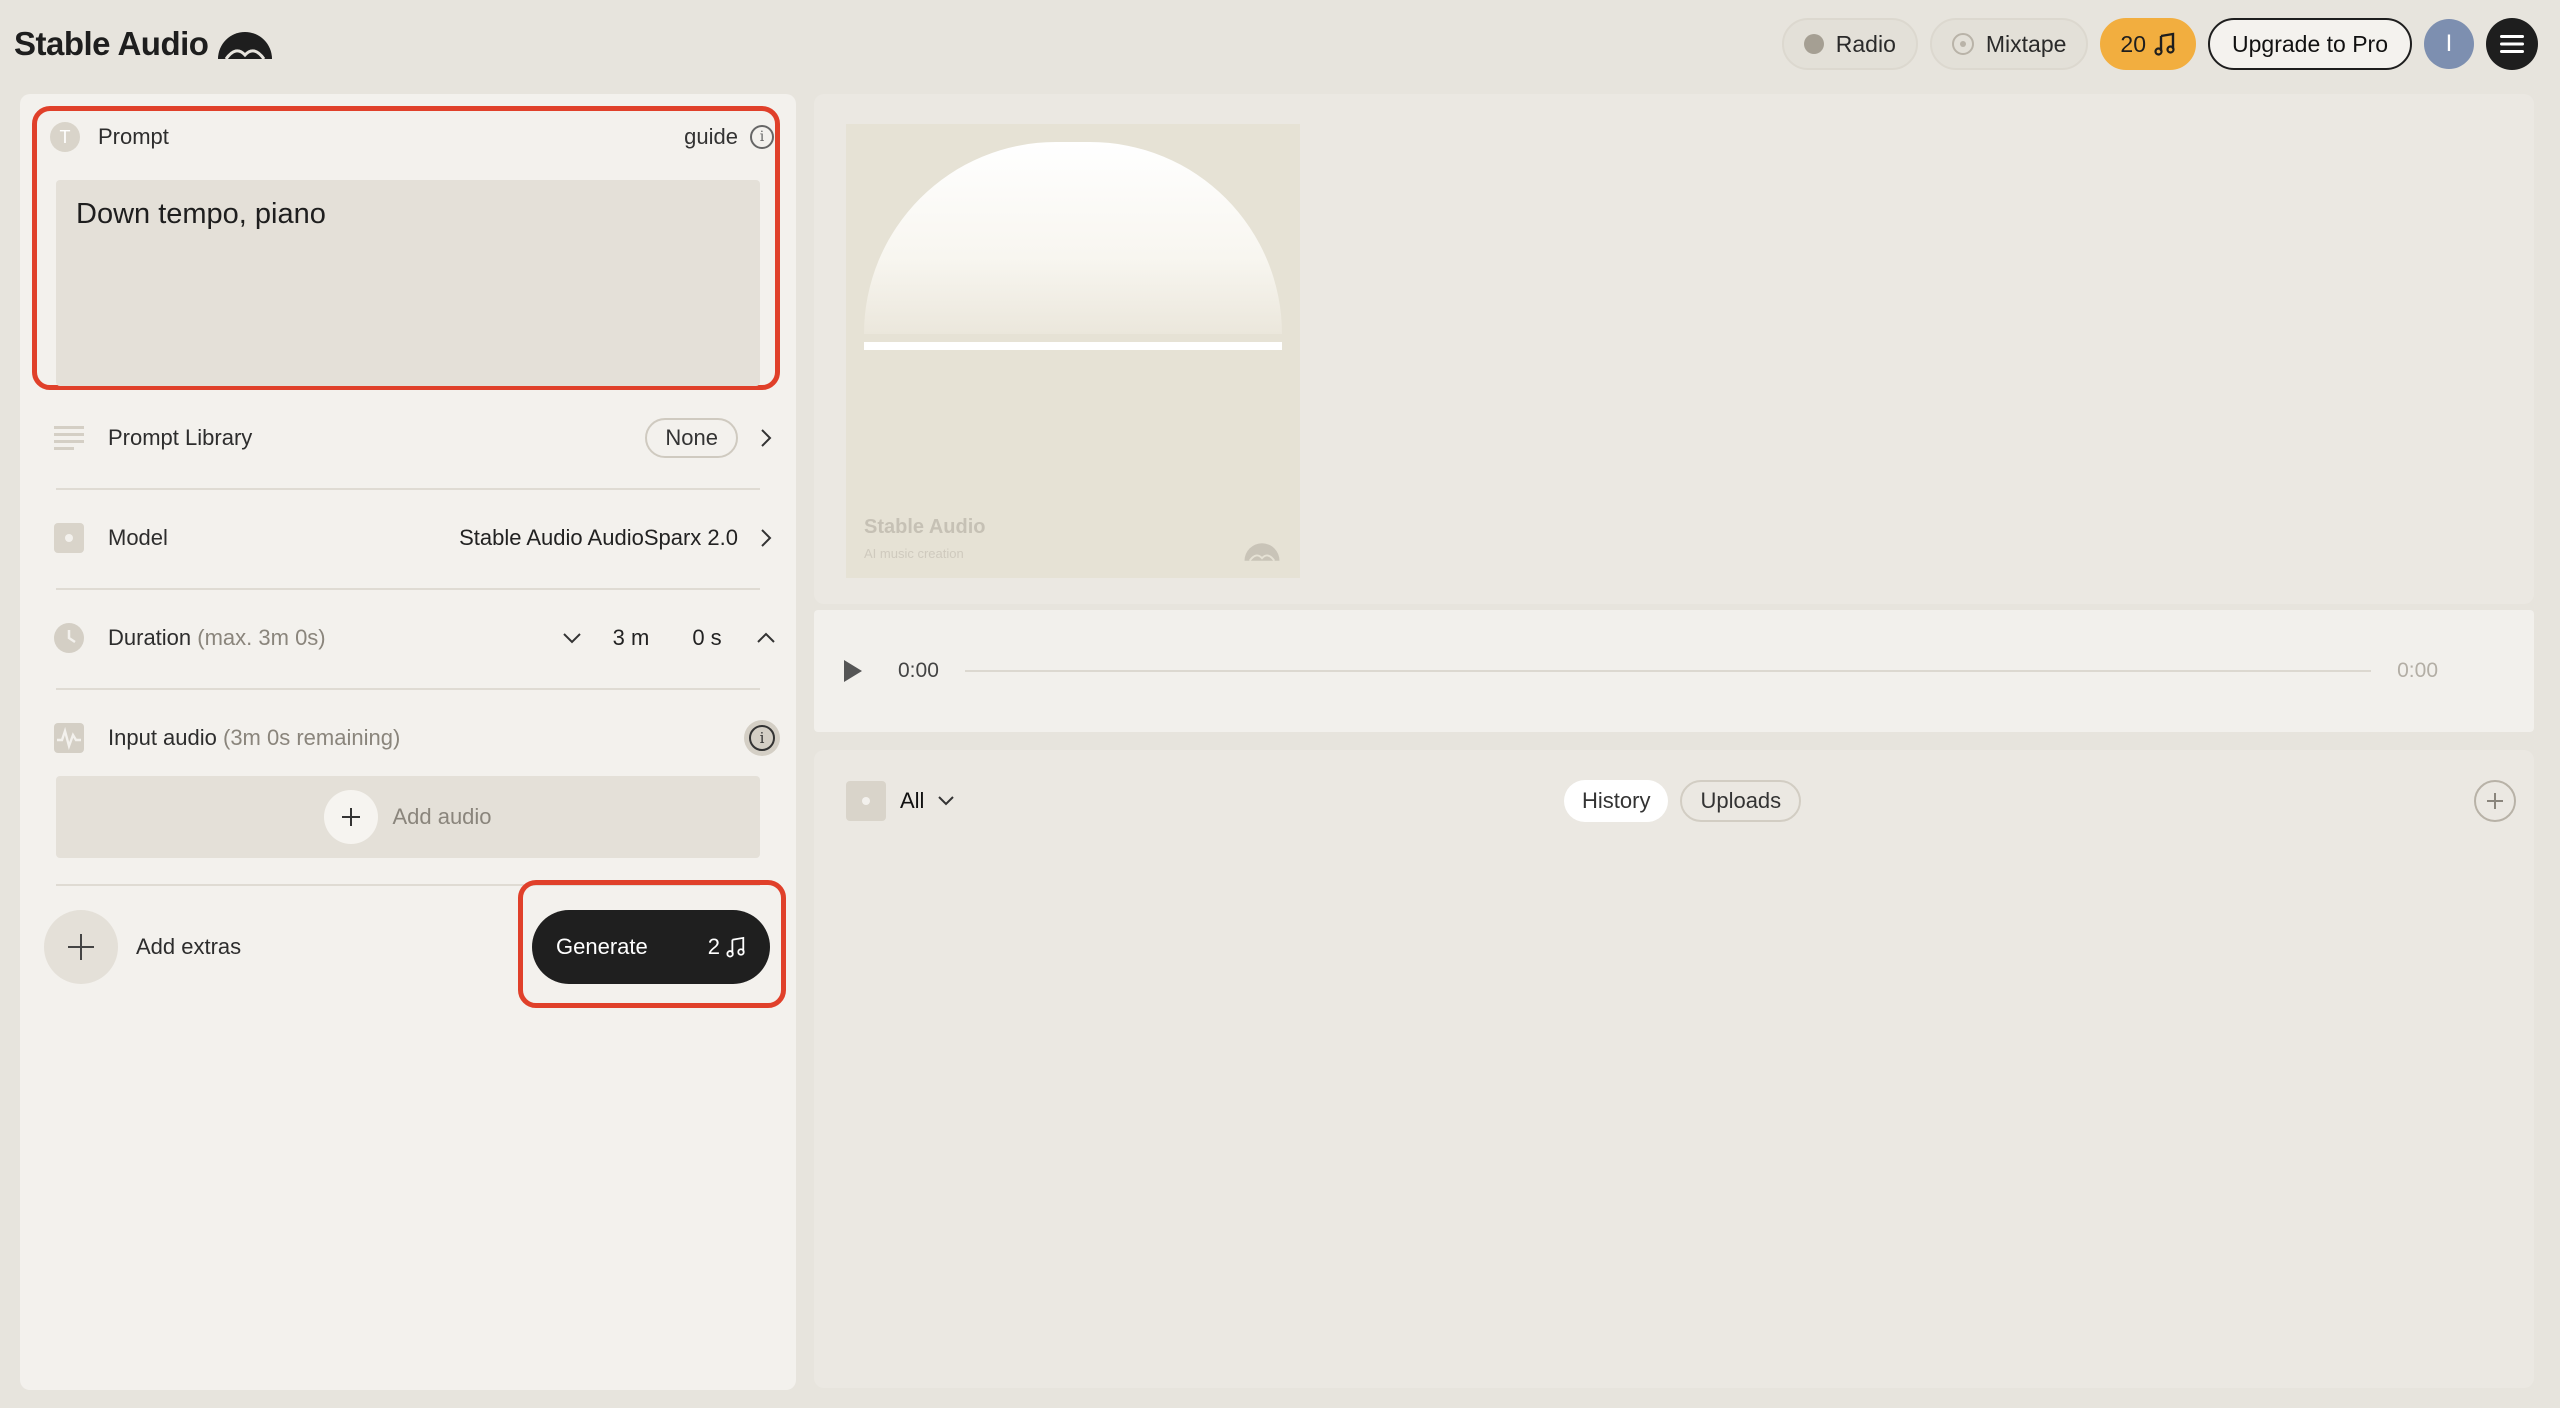 The height and width of the screenshot is (1408, 2560). I want to click on radio-dot-icon, so click(1813, 44).